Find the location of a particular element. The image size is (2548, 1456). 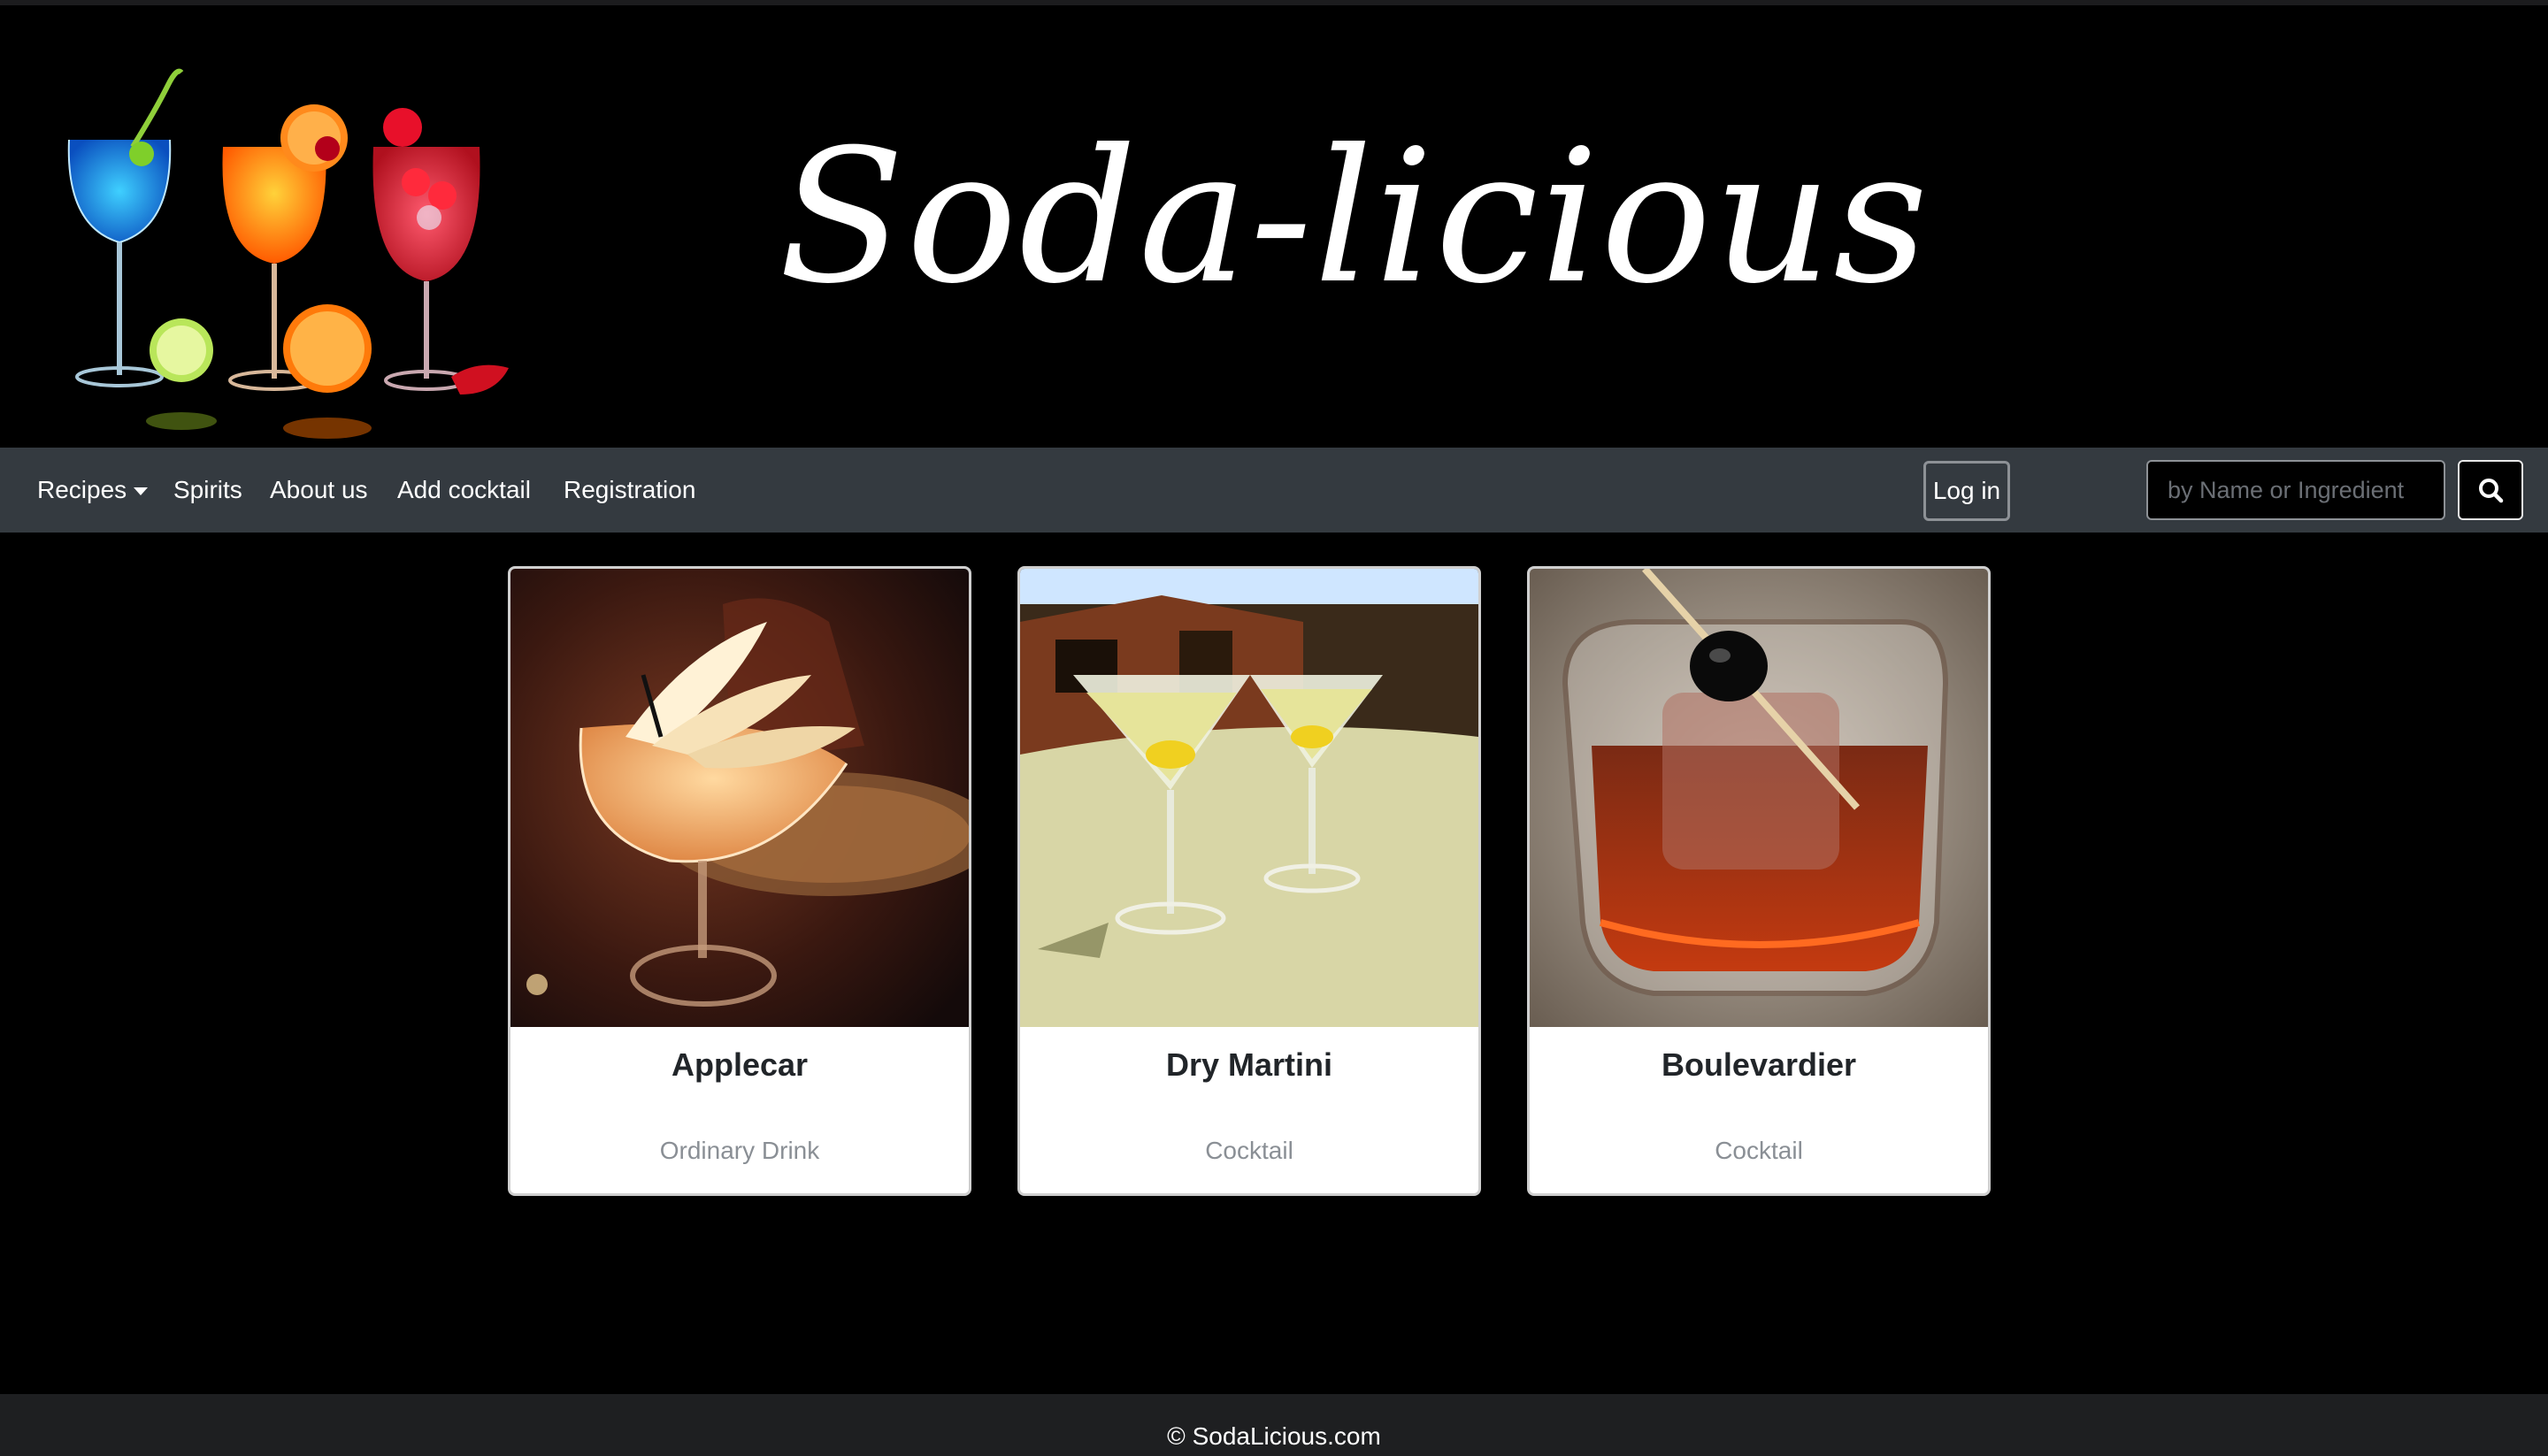

search-input is located at coordinates (2295, 490).